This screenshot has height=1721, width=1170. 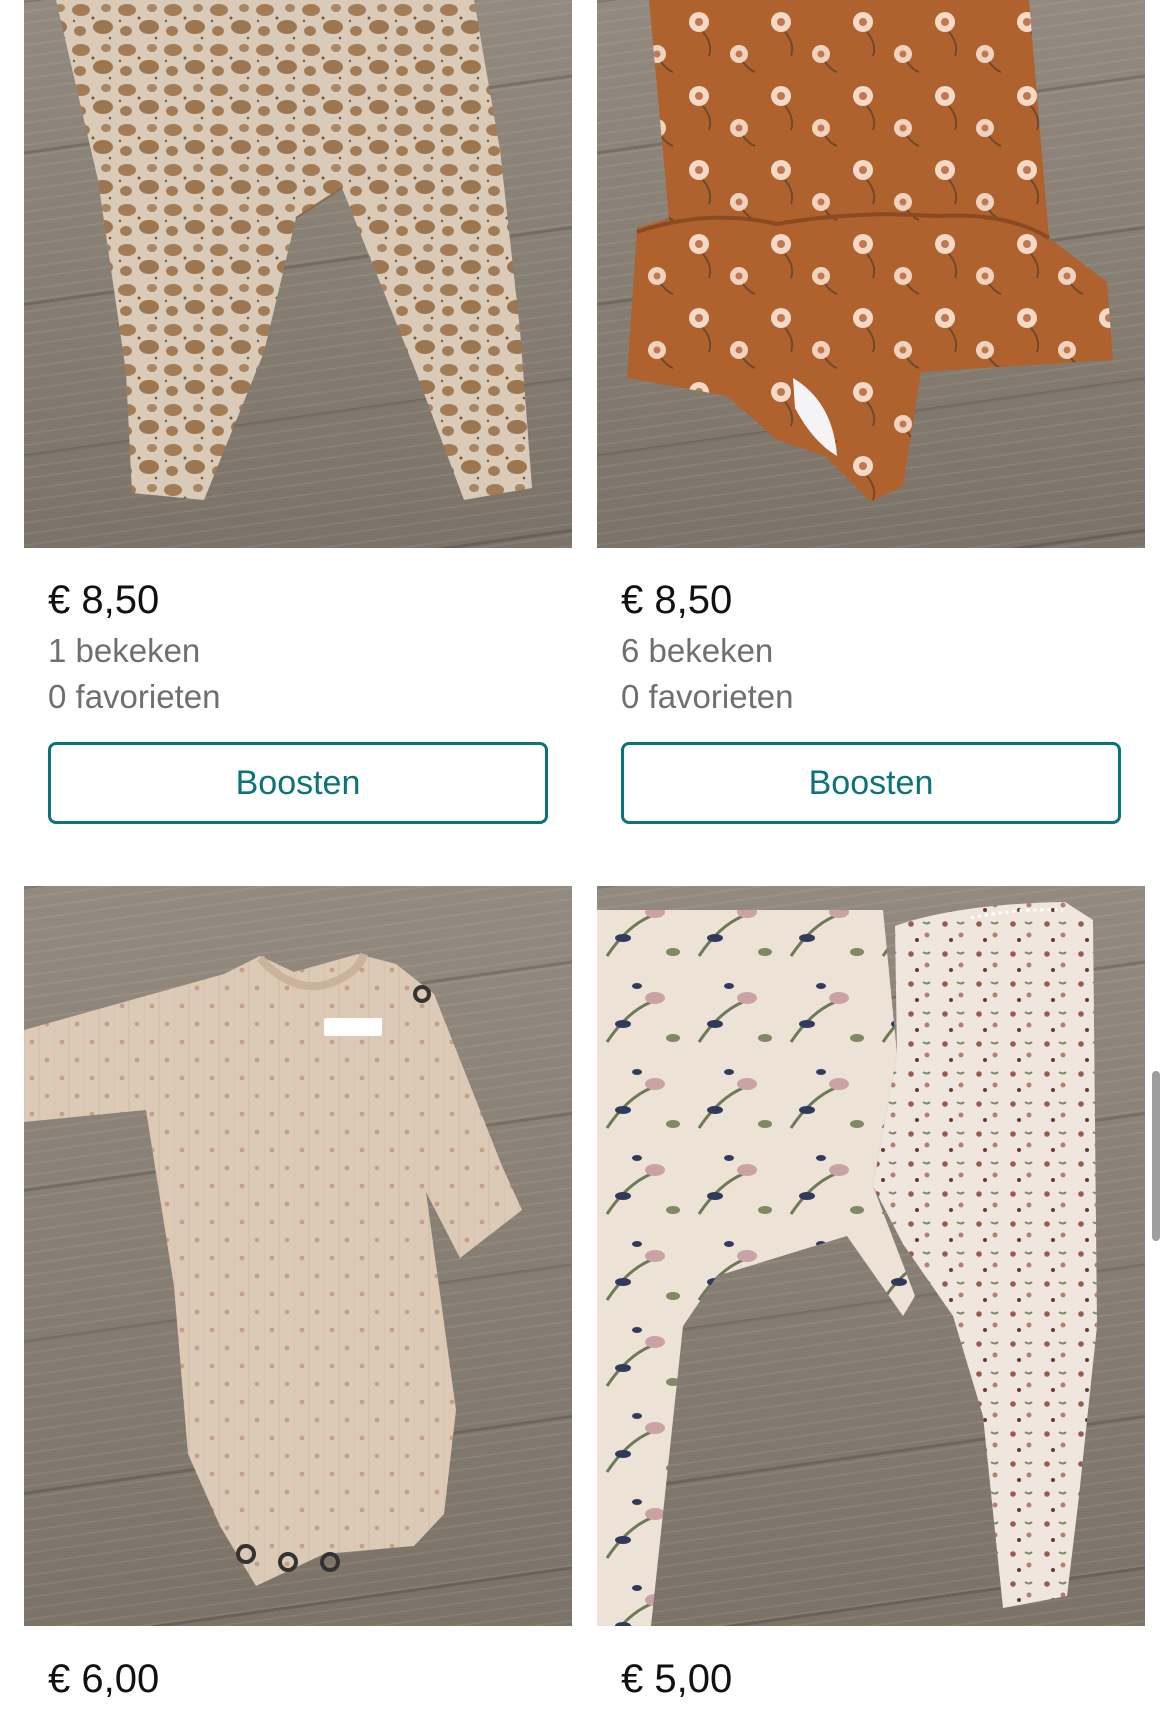 What do you see at coordinates (697, 650) in the screenshot?
I see `view-count: 6 bekeken` at bounding box center [697, 650].